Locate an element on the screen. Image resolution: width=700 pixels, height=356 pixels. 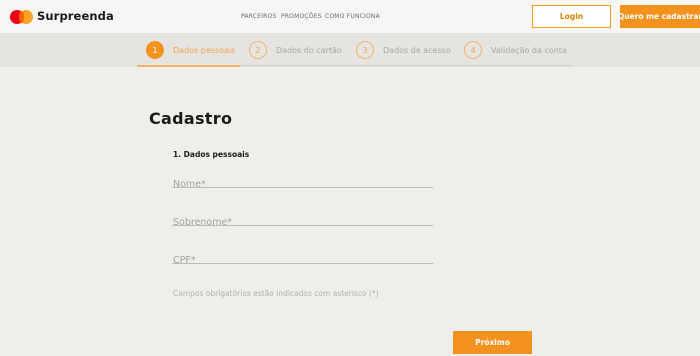
nav-link-promocoes: PROMOÇÕES is located at coordinates (301, 16).